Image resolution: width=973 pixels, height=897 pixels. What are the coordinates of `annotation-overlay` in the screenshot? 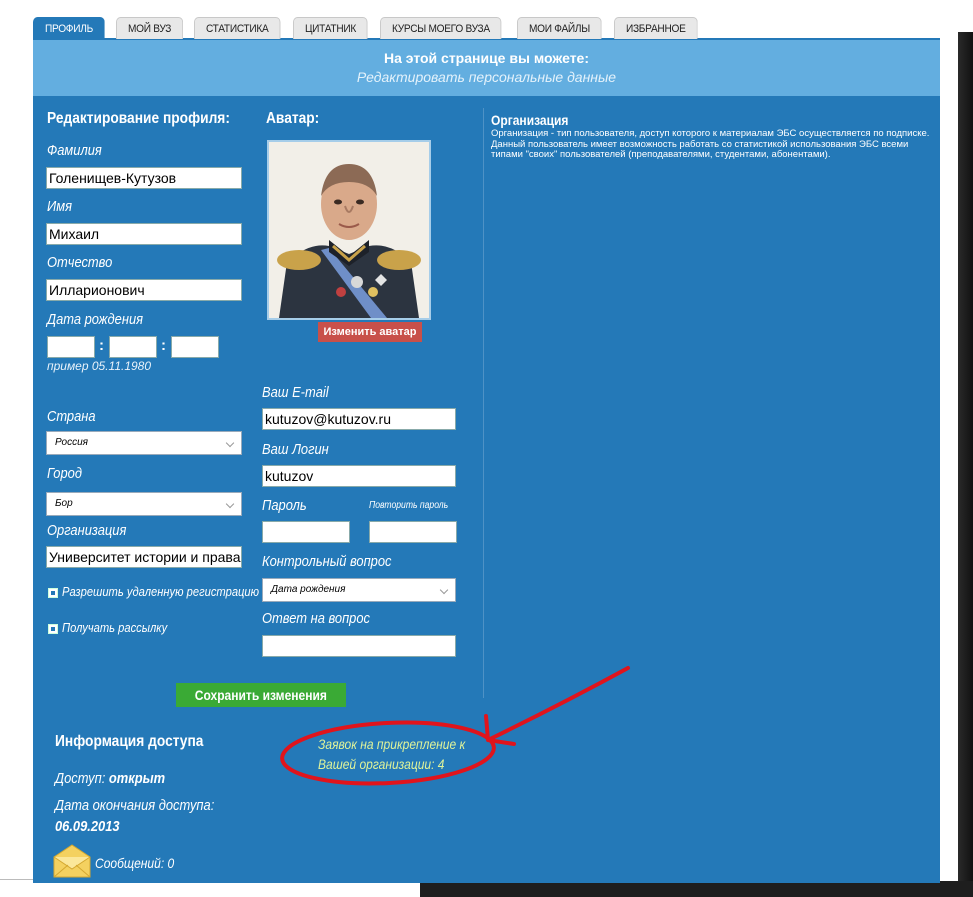 It's located at (455, 726).